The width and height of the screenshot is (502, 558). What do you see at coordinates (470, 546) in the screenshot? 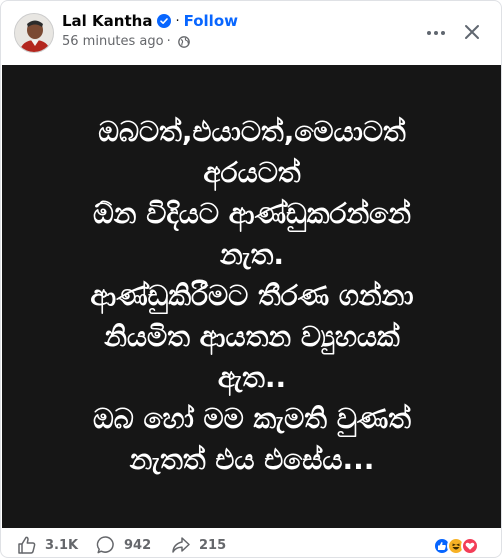
I see `love-reaction-icon` at bounding box center [470, 546].